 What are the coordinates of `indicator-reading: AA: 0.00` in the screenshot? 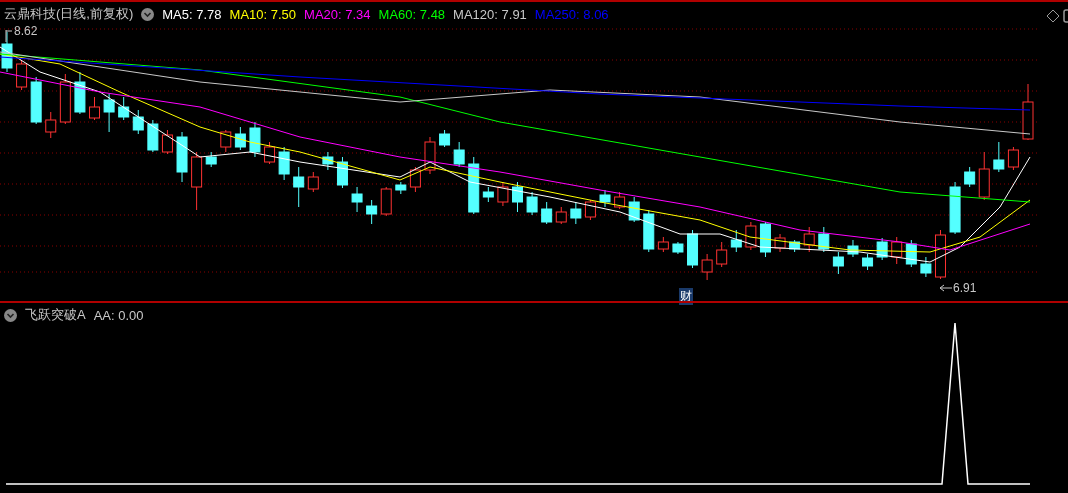 It's located at (118, 315).